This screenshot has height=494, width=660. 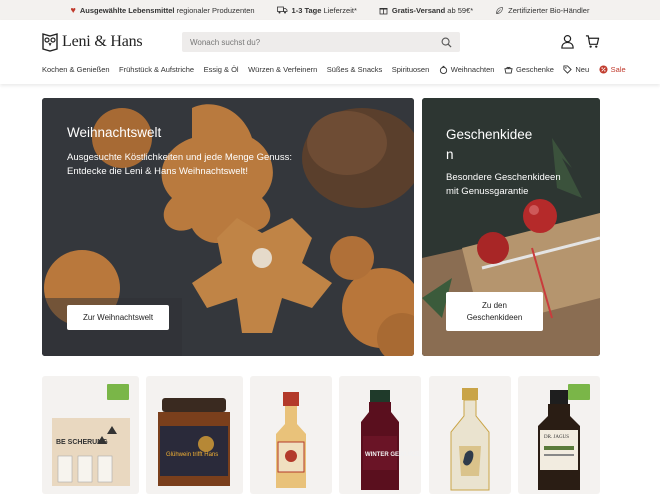 I want to click on gift-box-icon, so click(x=508, y=70).